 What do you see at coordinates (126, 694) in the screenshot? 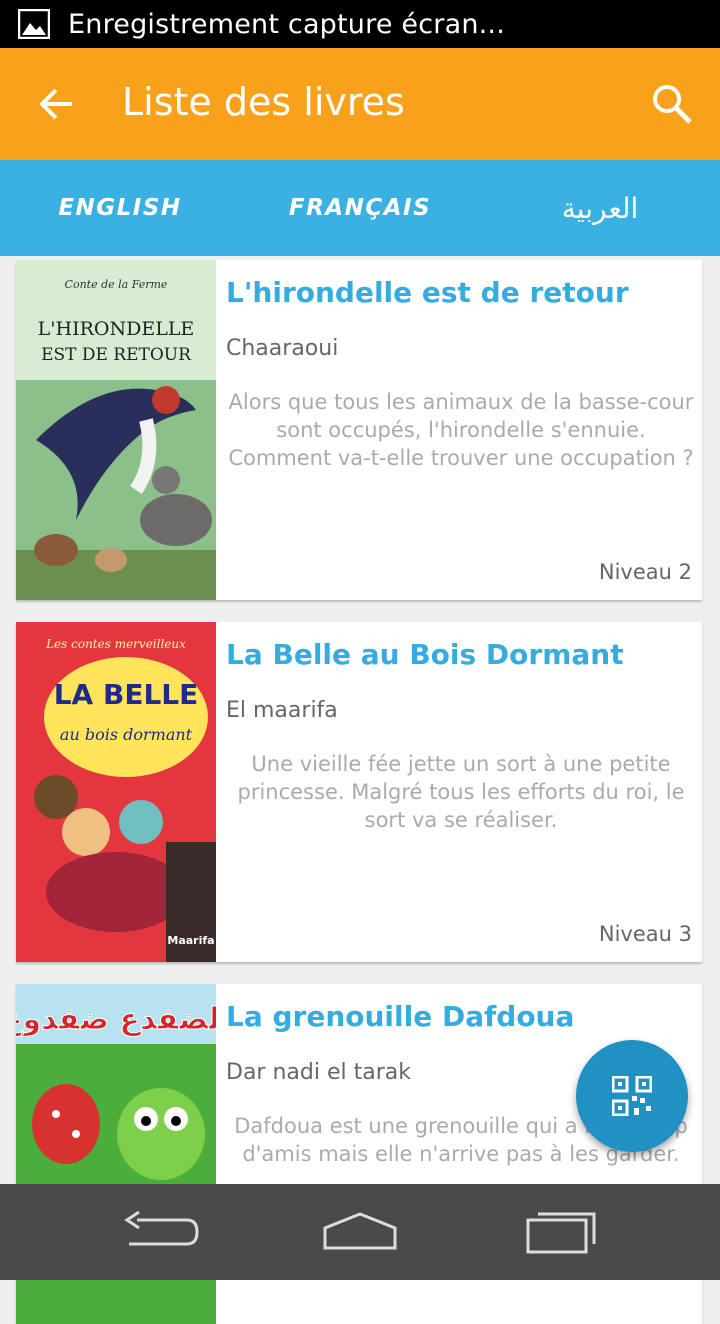
I see `cover-title-line1: LA BELLE` at bounding box center [126, 694].